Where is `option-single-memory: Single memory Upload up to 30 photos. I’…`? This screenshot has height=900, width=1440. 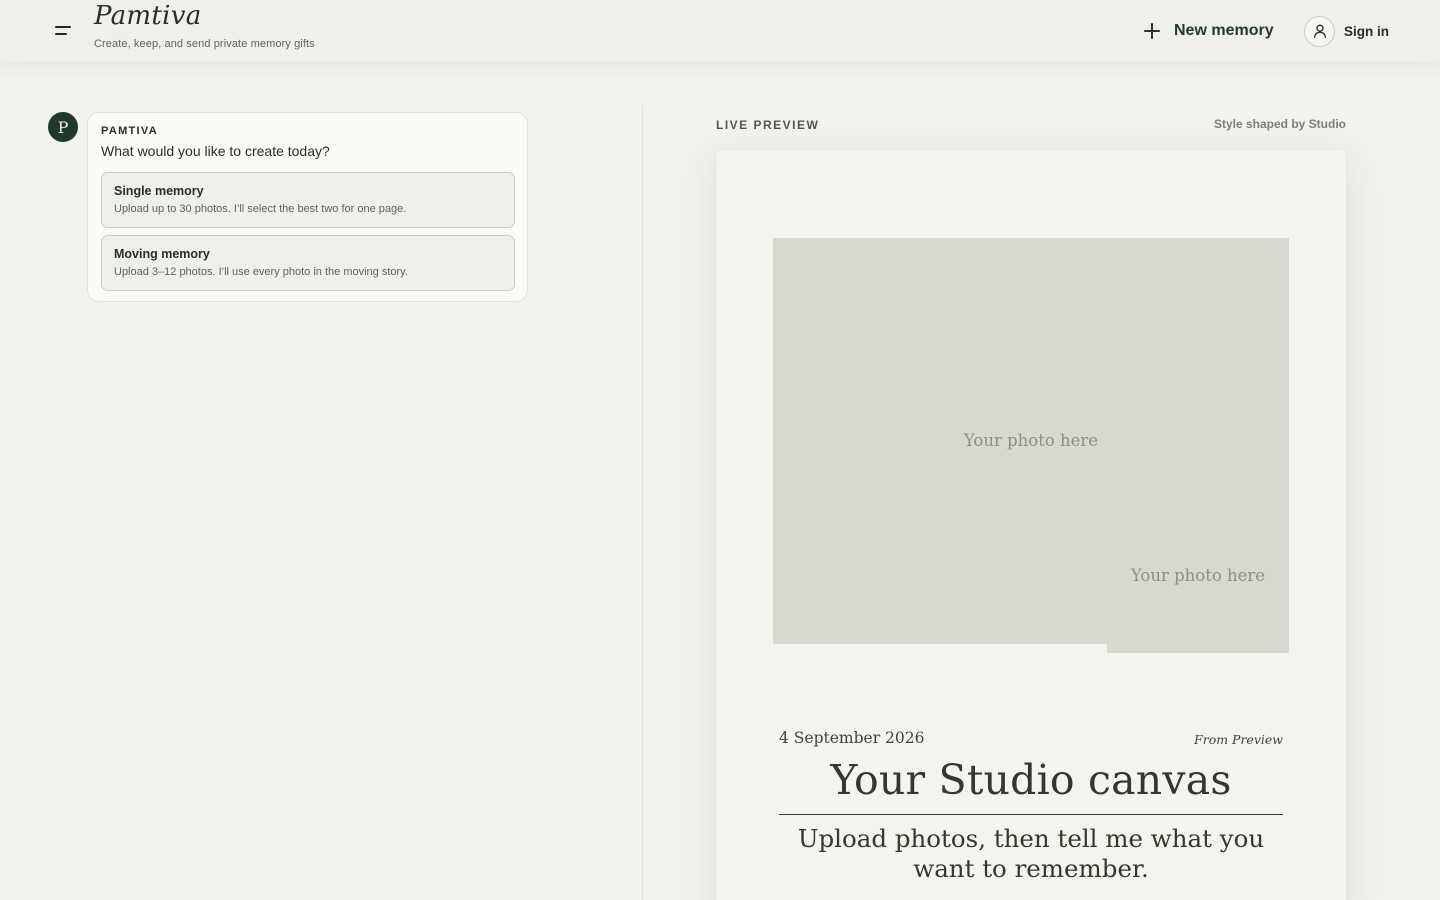 option-single-memory: Single memory Upload up to 30 photos. I’… is located at coordinates (308, 200).